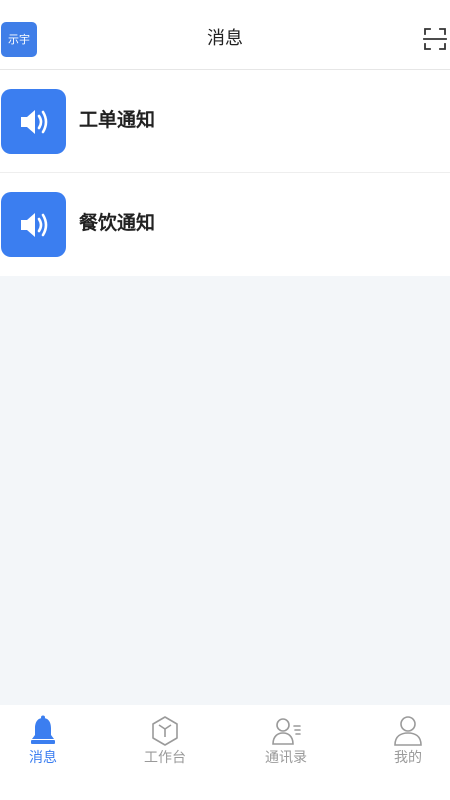 The image size is (450, 800). I want to click on tab-contacts: 通讯录, so click(286, 752).